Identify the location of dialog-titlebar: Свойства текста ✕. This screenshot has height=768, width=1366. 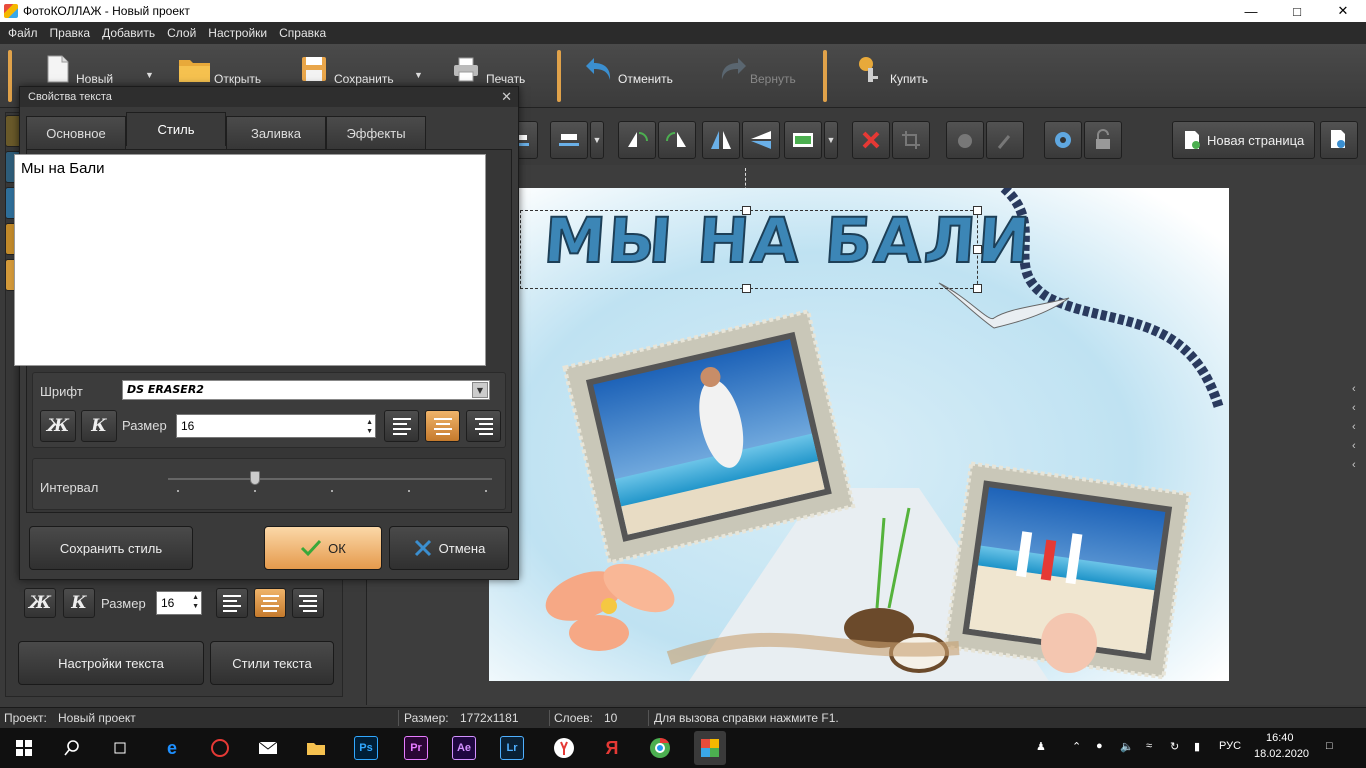
(269, 97).